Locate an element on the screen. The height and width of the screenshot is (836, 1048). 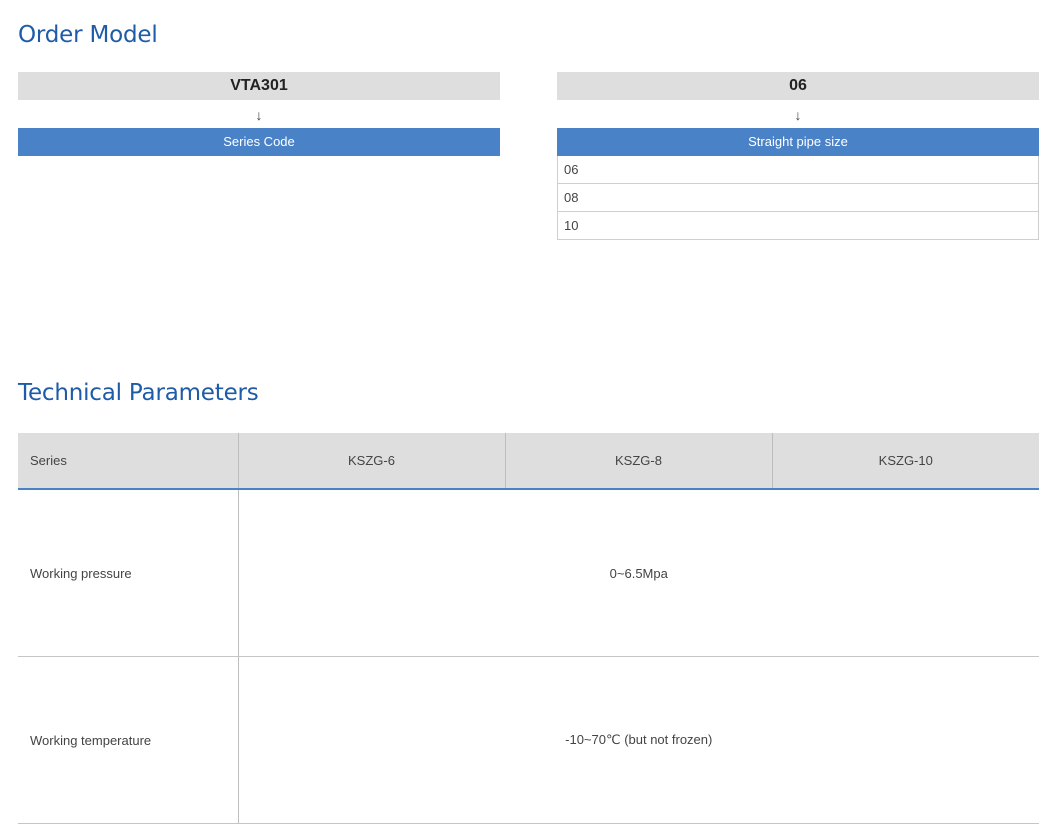
series-code-block: VTA301 ↓ Series Code is located at coordinates (259, 114).